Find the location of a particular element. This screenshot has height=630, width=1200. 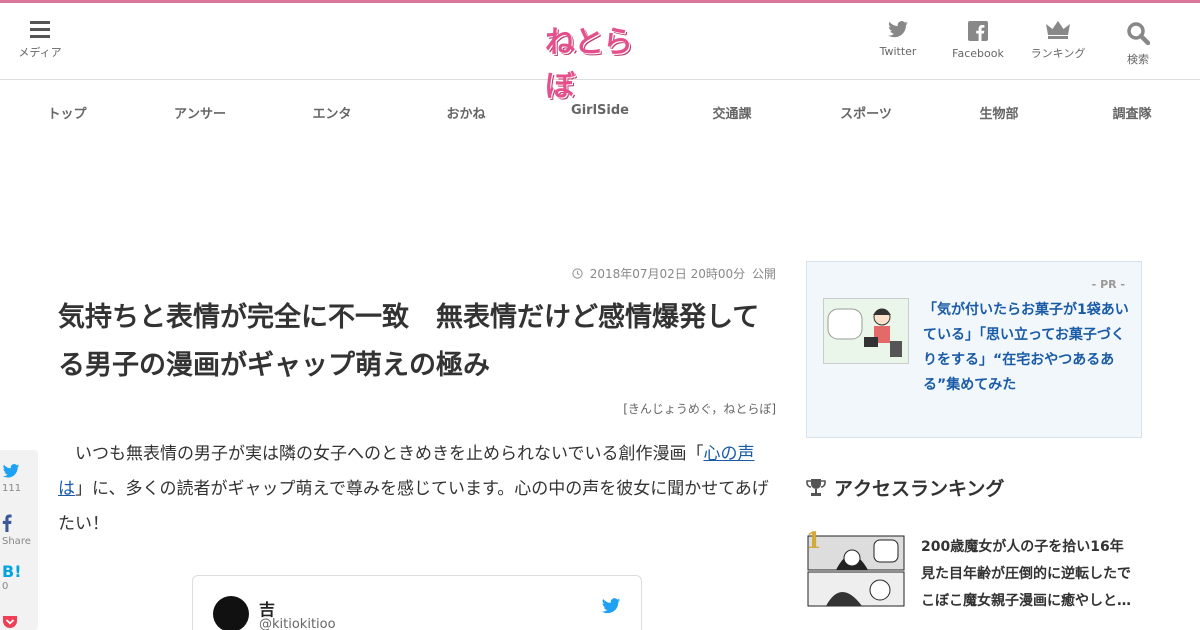

nav-item-seibutsubu: 生物部 is located at coordinates (998, 112).